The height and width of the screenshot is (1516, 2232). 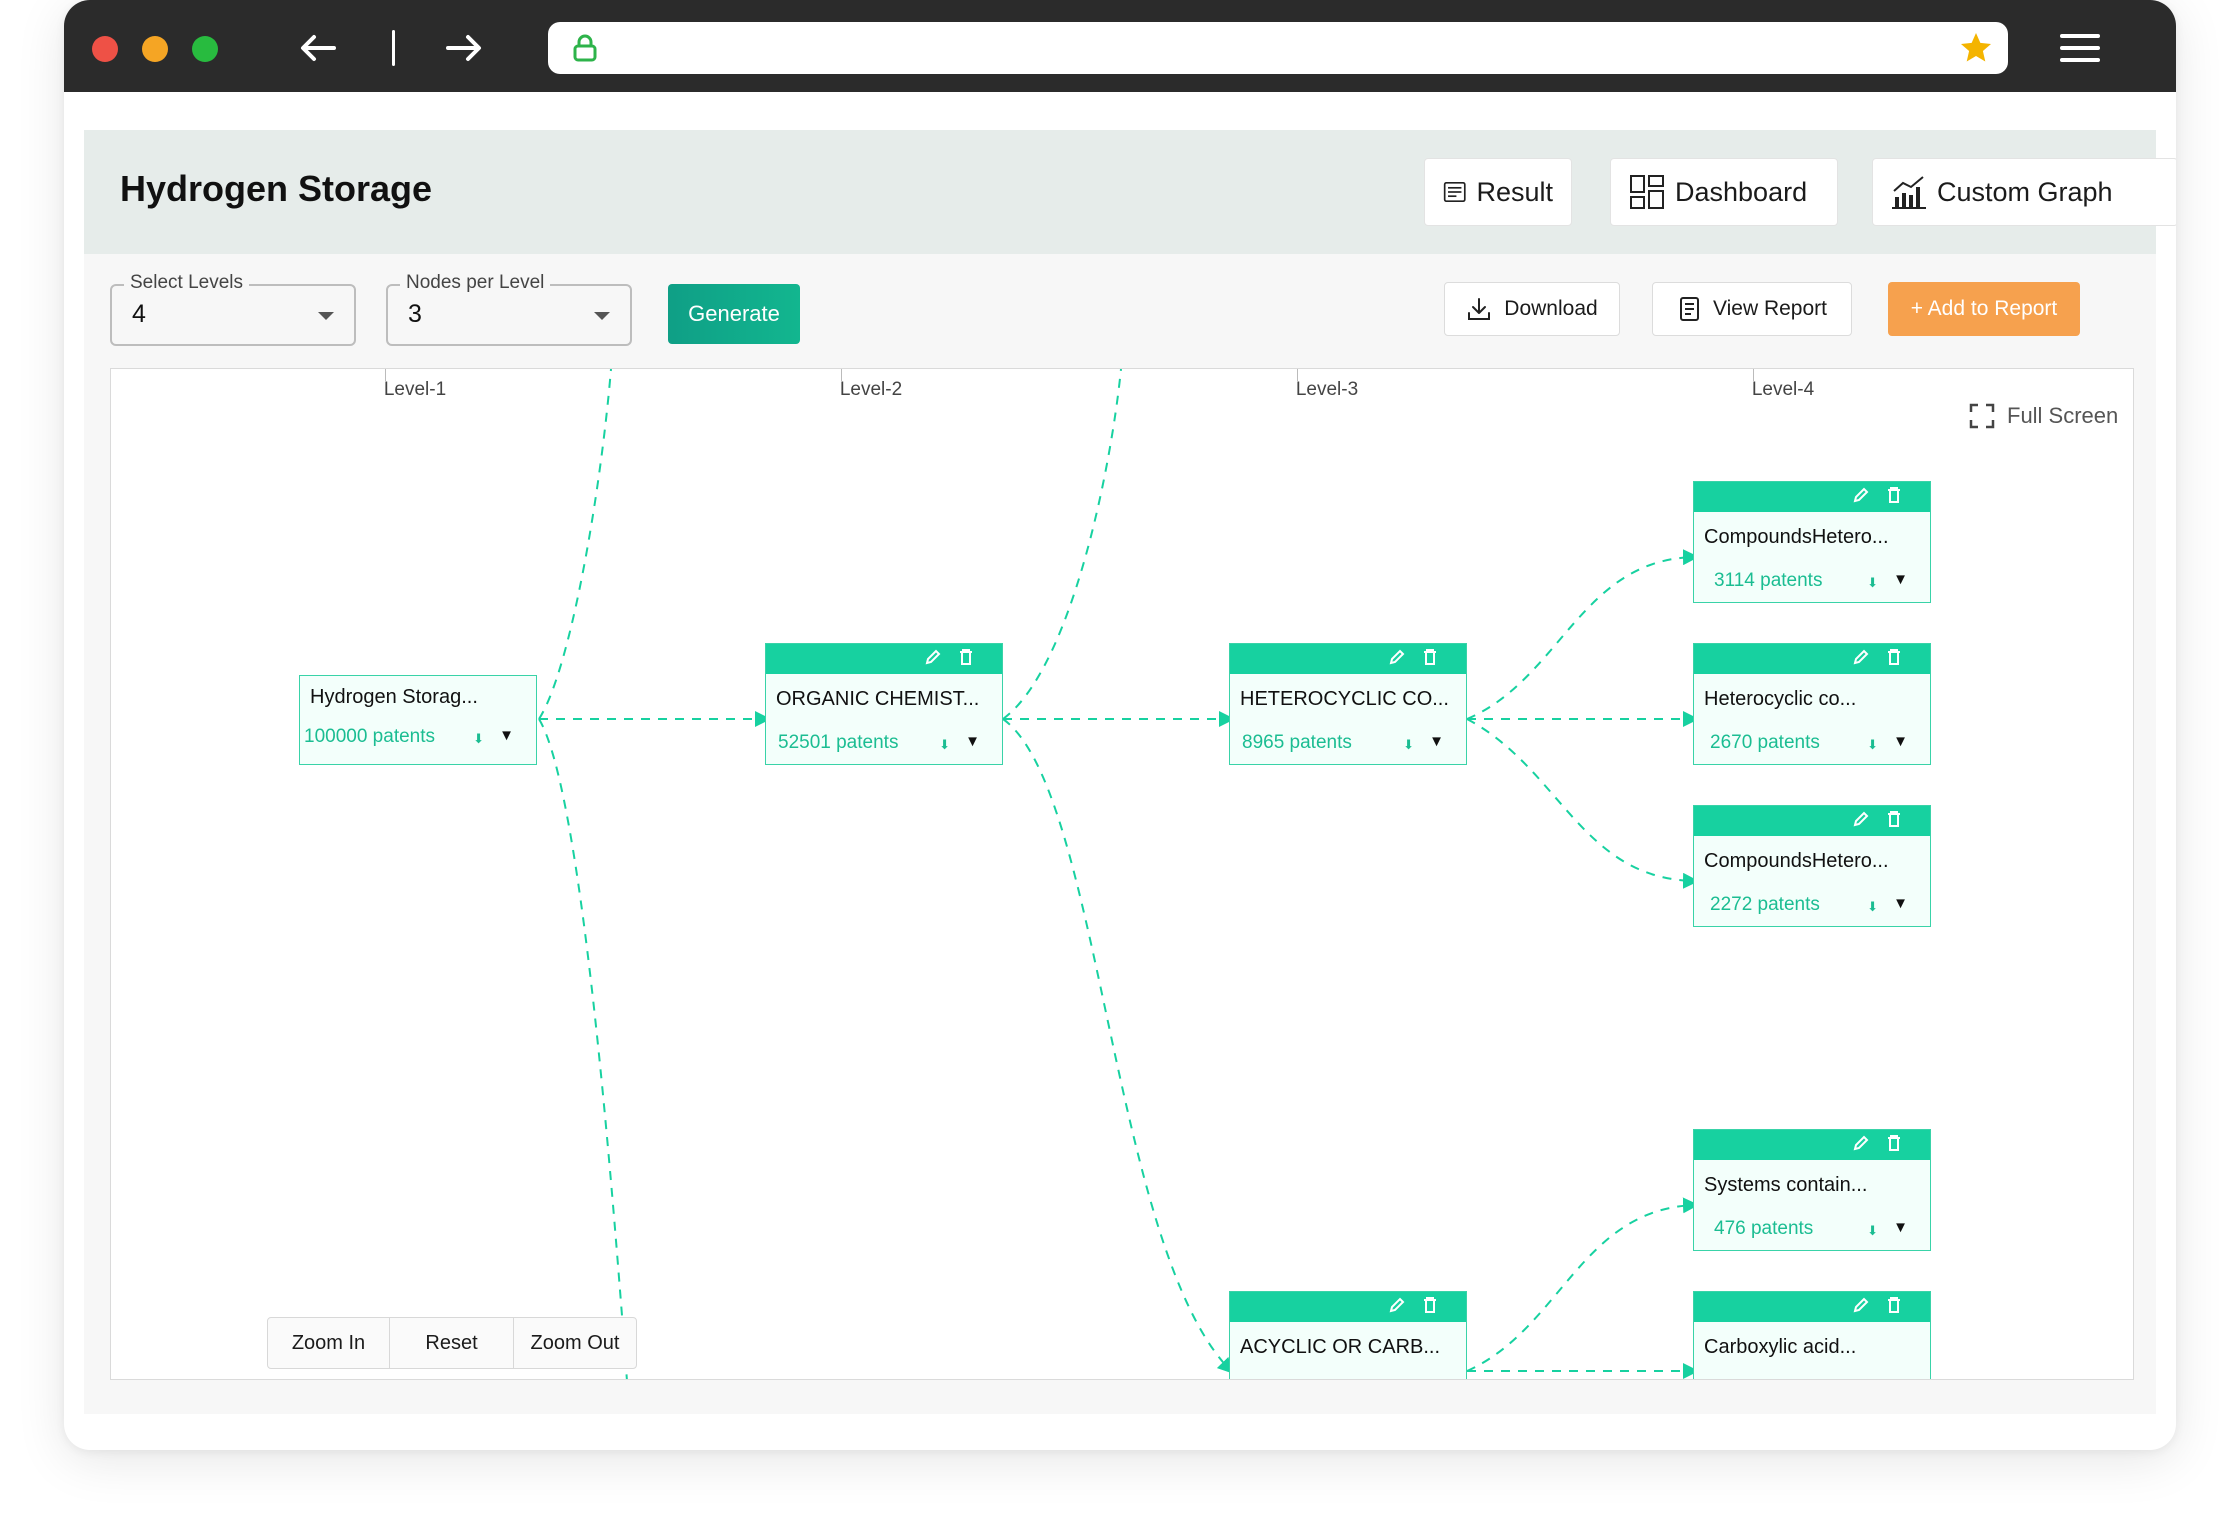 I want to click on download-label: Download, so click(x=1551, y=308).